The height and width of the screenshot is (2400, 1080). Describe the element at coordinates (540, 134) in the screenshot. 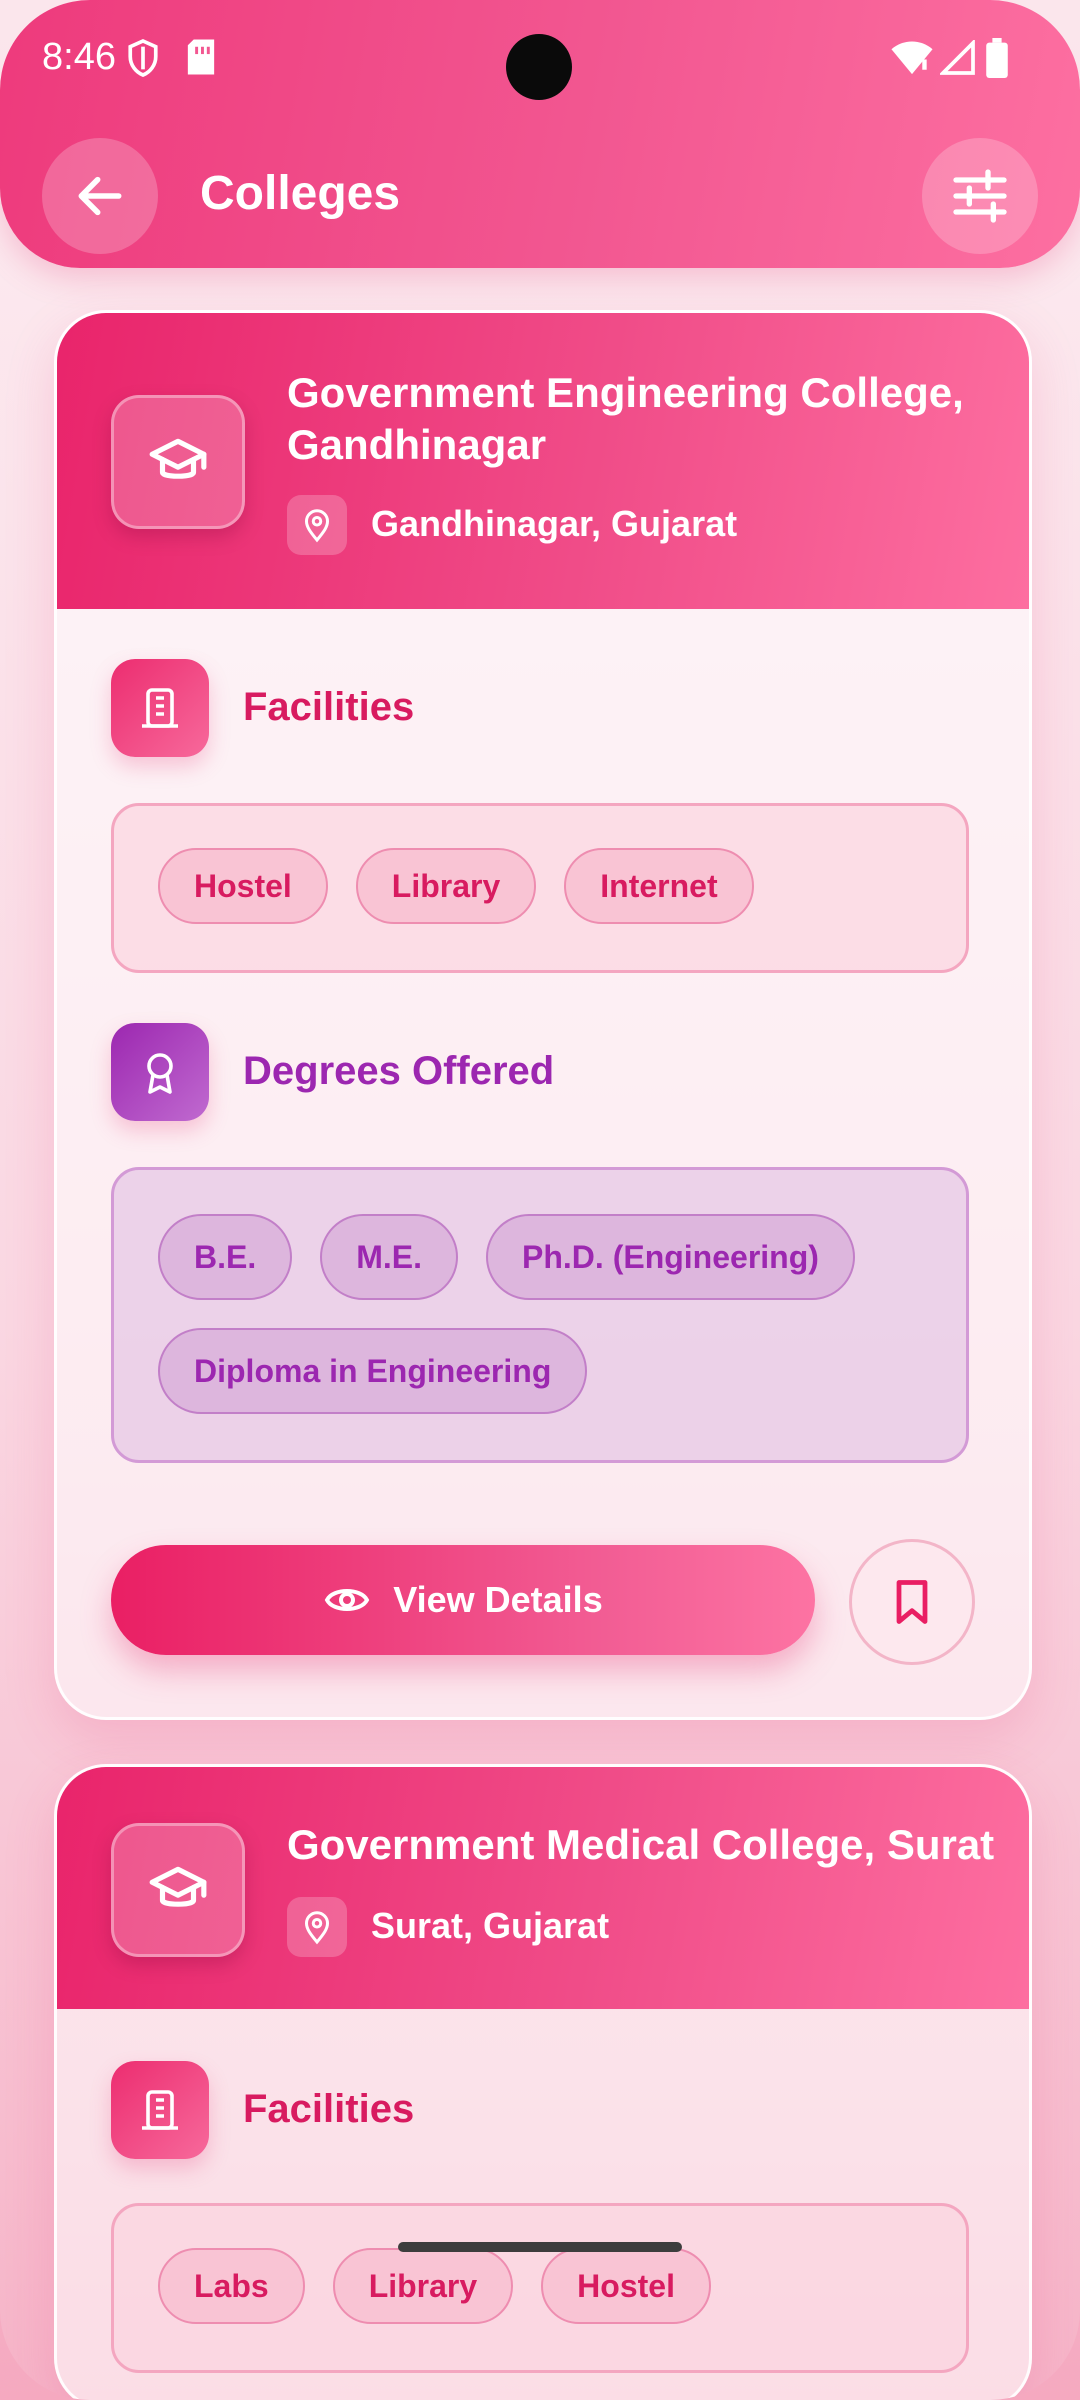

I see `app-header: 8:46 Colleges` at that location.